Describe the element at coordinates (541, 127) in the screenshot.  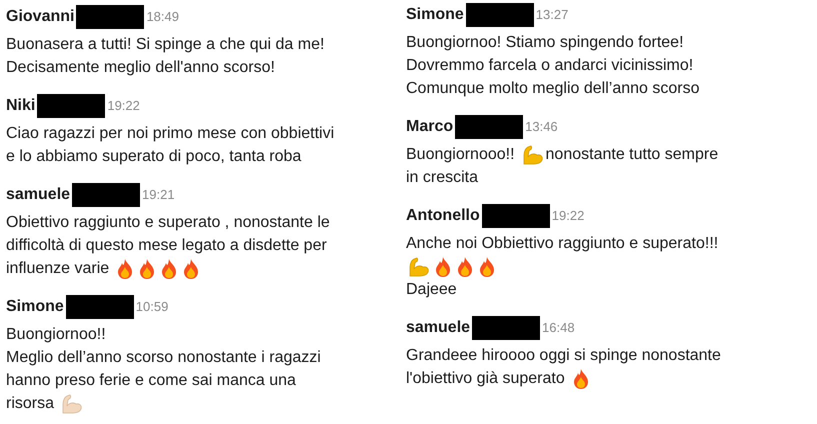
I see `message-time: 13:46` at that location.